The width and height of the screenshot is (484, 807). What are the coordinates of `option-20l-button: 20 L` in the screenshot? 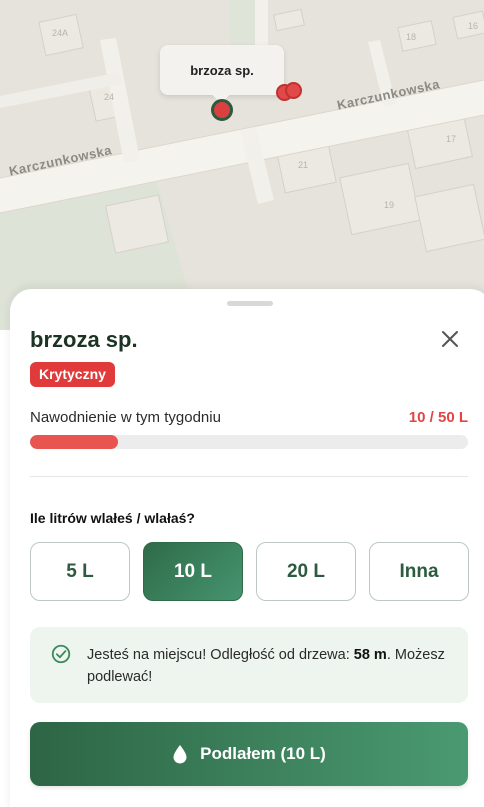 It's located at (306, 571).